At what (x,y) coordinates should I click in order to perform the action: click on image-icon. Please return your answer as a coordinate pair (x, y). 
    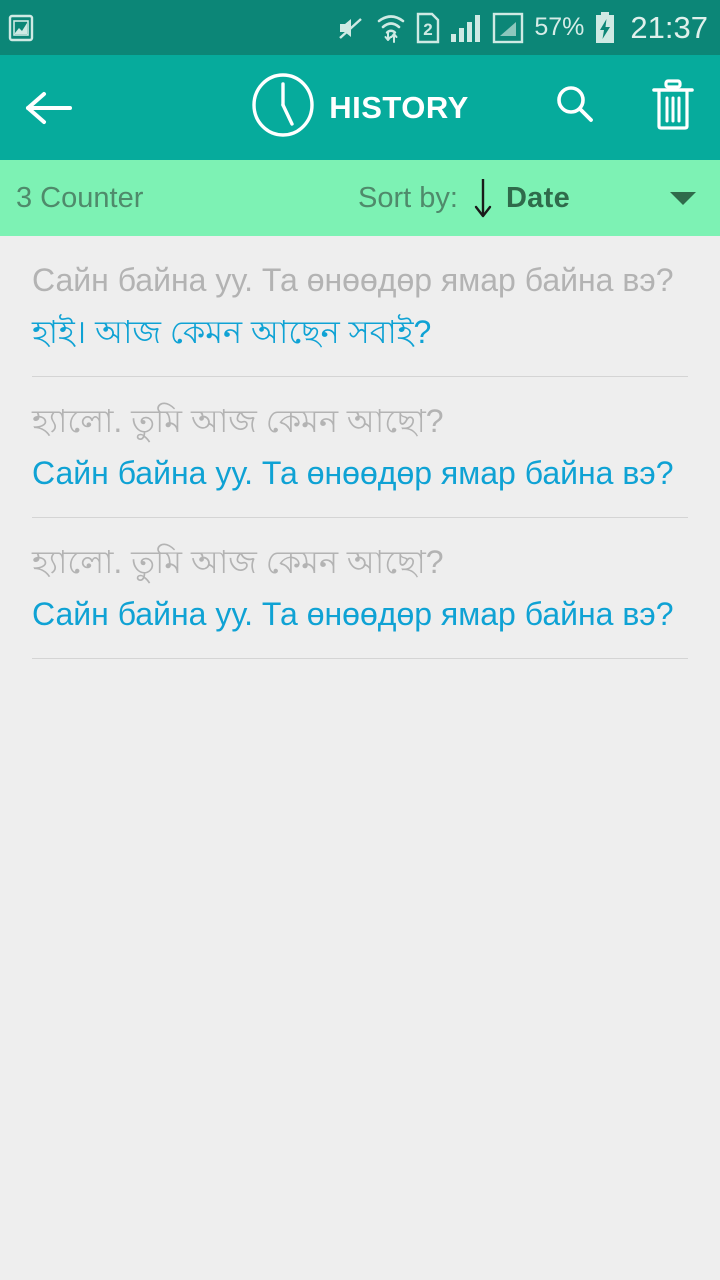
    Looking at the image, I should click on (21, 28).